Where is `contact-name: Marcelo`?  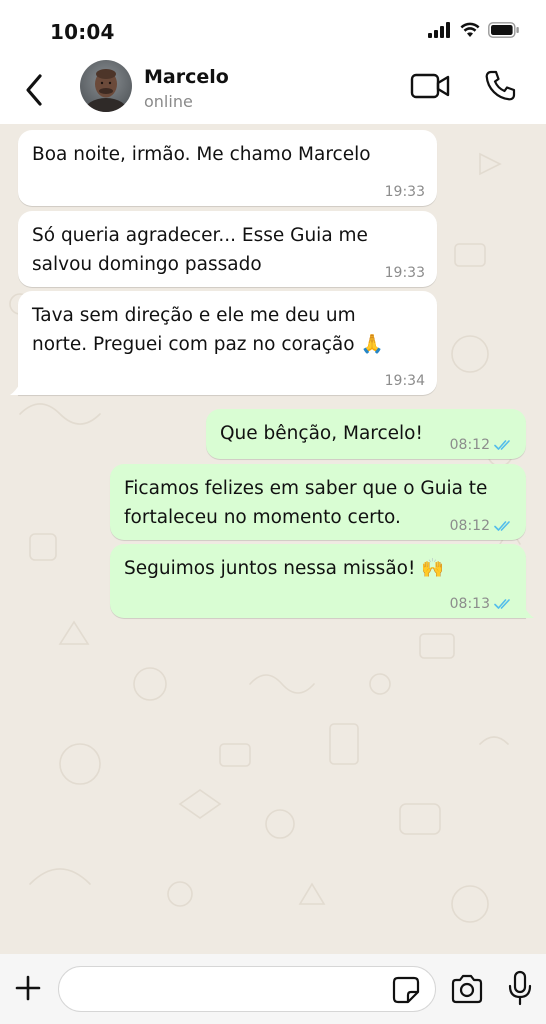 contact-name: Marcelo is located at coordinates (186, 77).